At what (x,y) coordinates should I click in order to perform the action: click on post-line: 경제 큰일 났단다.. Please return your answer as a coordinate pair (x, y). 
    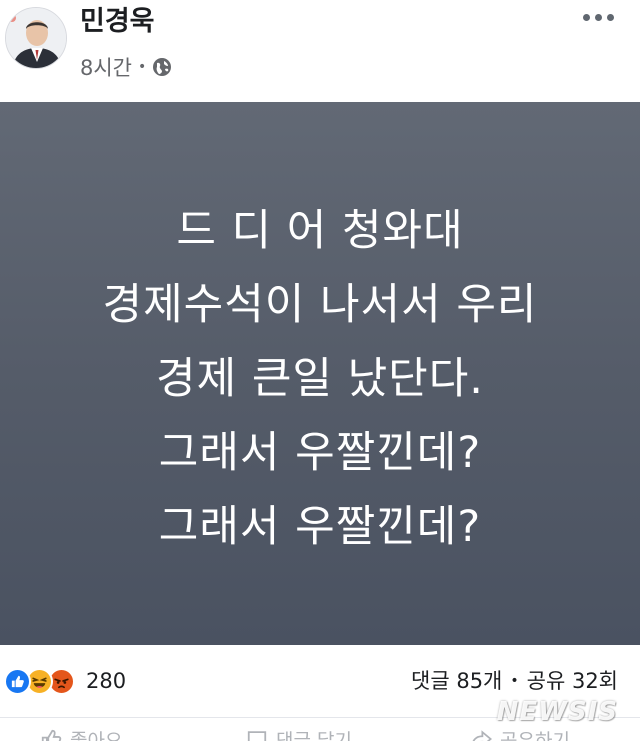
    Looking at the image, I should click on (320, 378).